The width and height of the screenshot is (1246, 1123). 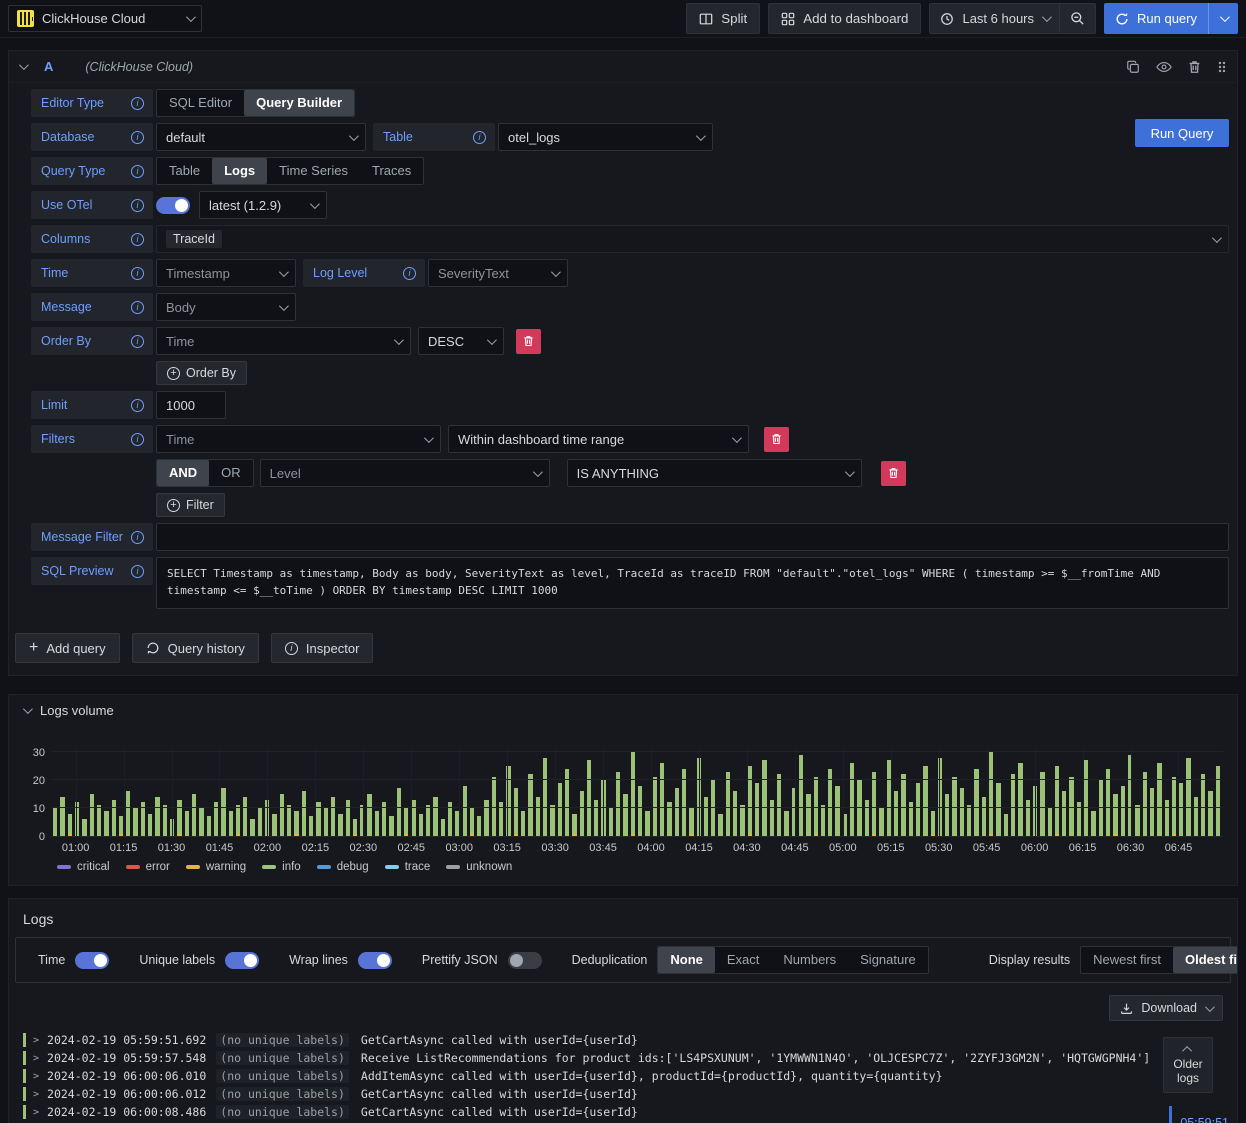 What do you see at coordinates (261, 137) in the screenshot?
I see `database-select: default` at bounding box center [261, 137].